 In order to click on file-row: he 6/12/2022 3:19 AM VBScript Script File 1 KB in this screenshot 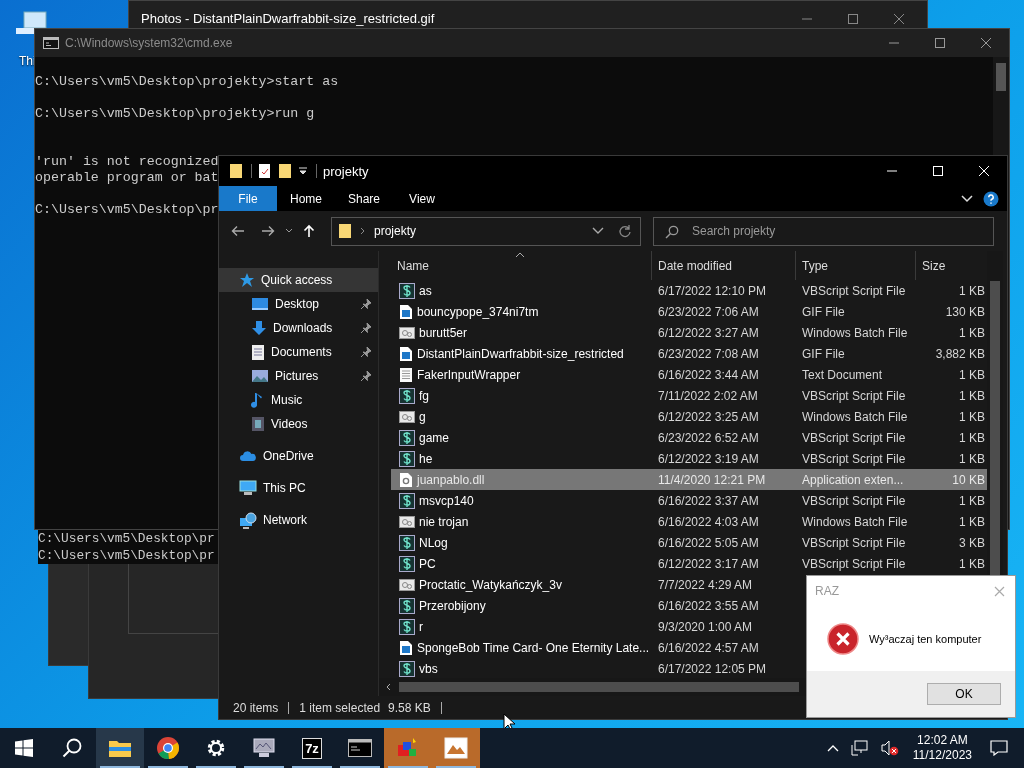, I will do `click(689, 458)`.